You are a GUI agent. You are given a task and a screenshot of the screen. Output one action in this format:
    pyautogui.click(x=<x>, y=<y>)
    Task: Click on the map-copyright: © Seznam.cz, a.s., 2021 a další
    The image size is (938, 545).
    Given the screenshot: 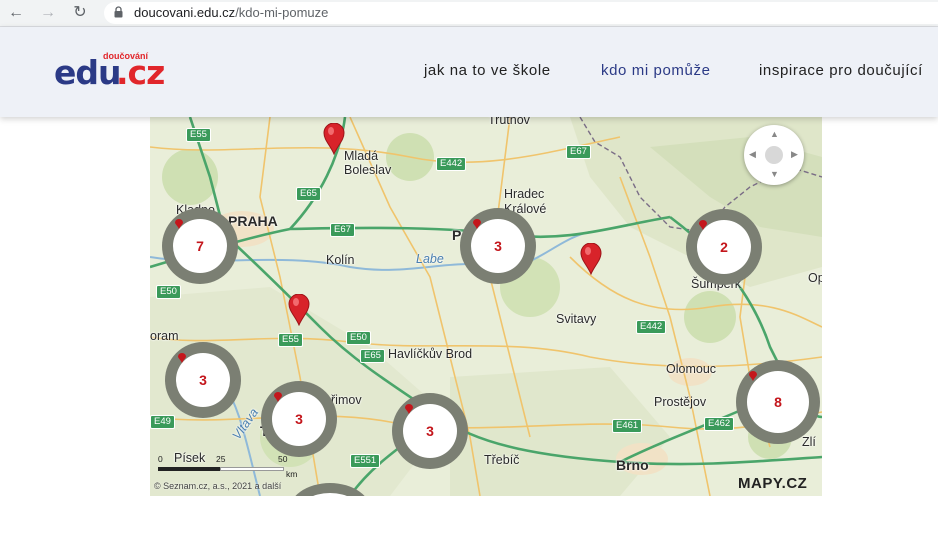 What is the action you would take?
    pyautogui.click(x=217, y=486)
    